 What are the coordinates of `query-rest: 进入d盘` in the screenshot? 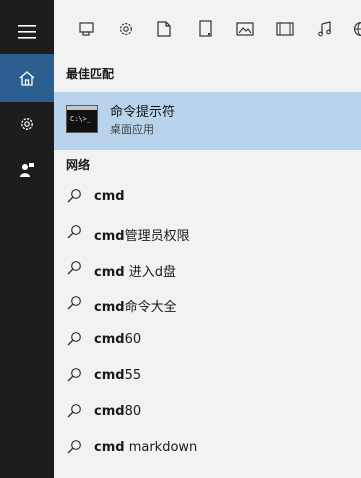 It's located at (150, 272).